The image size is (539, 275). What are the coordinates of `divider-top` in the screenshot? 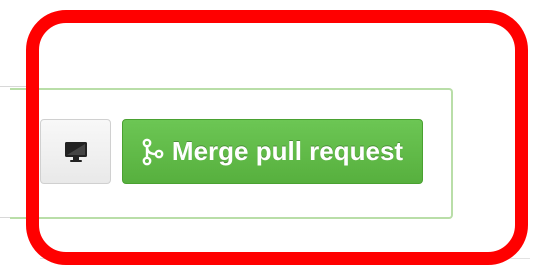 It's located at (13, 86).